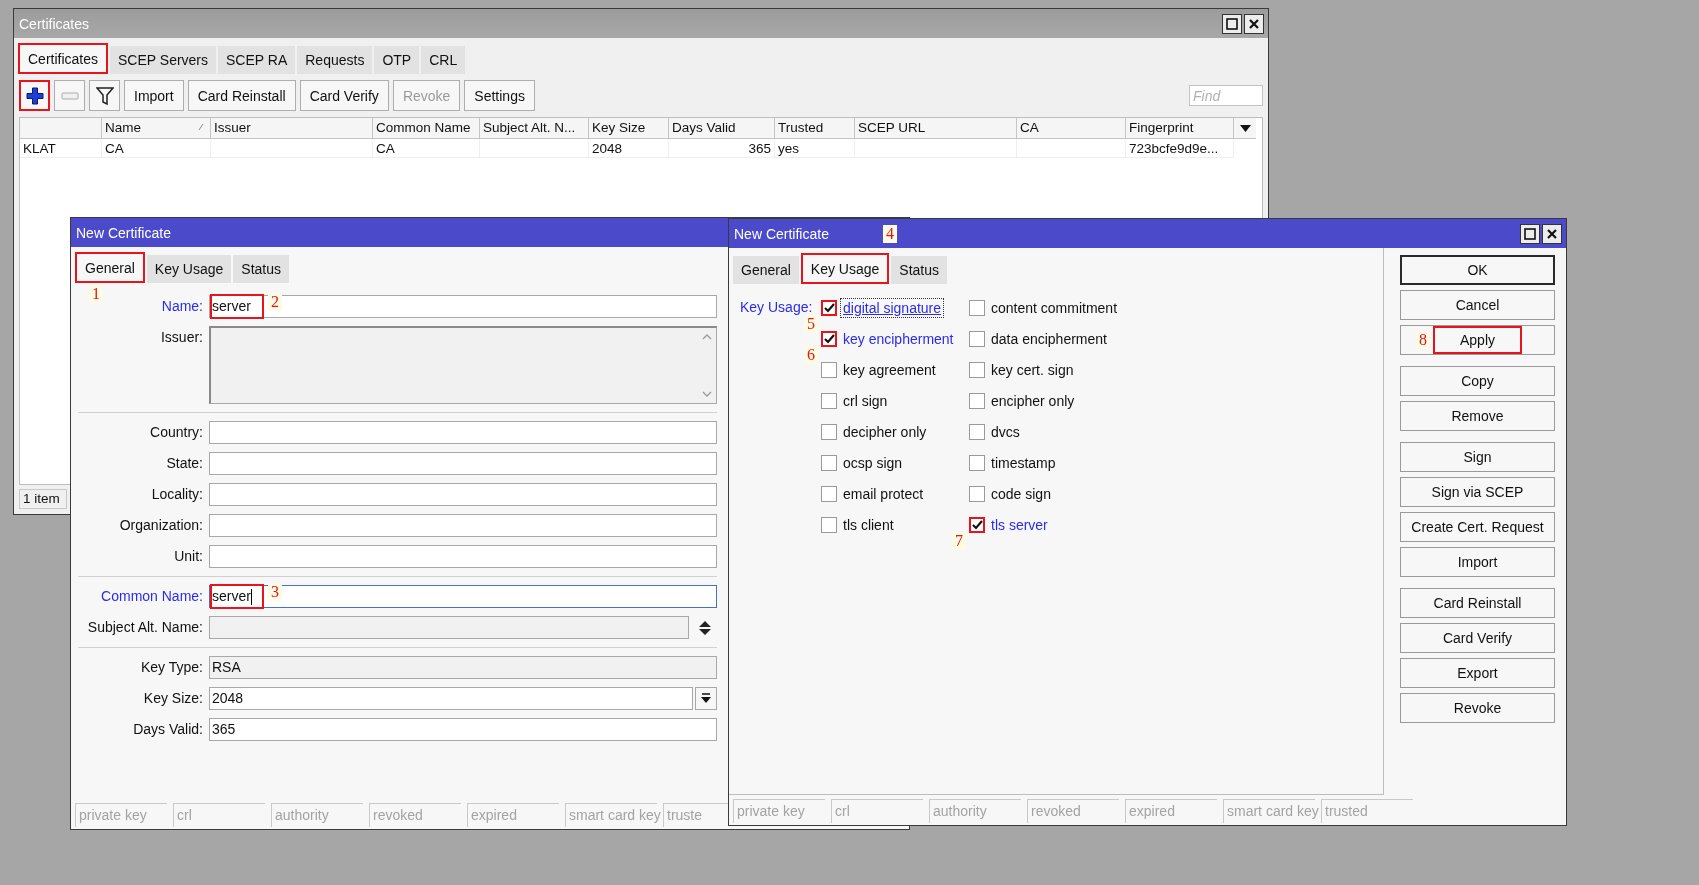  I want to click on option-label: decipher only, so click(885, 431).